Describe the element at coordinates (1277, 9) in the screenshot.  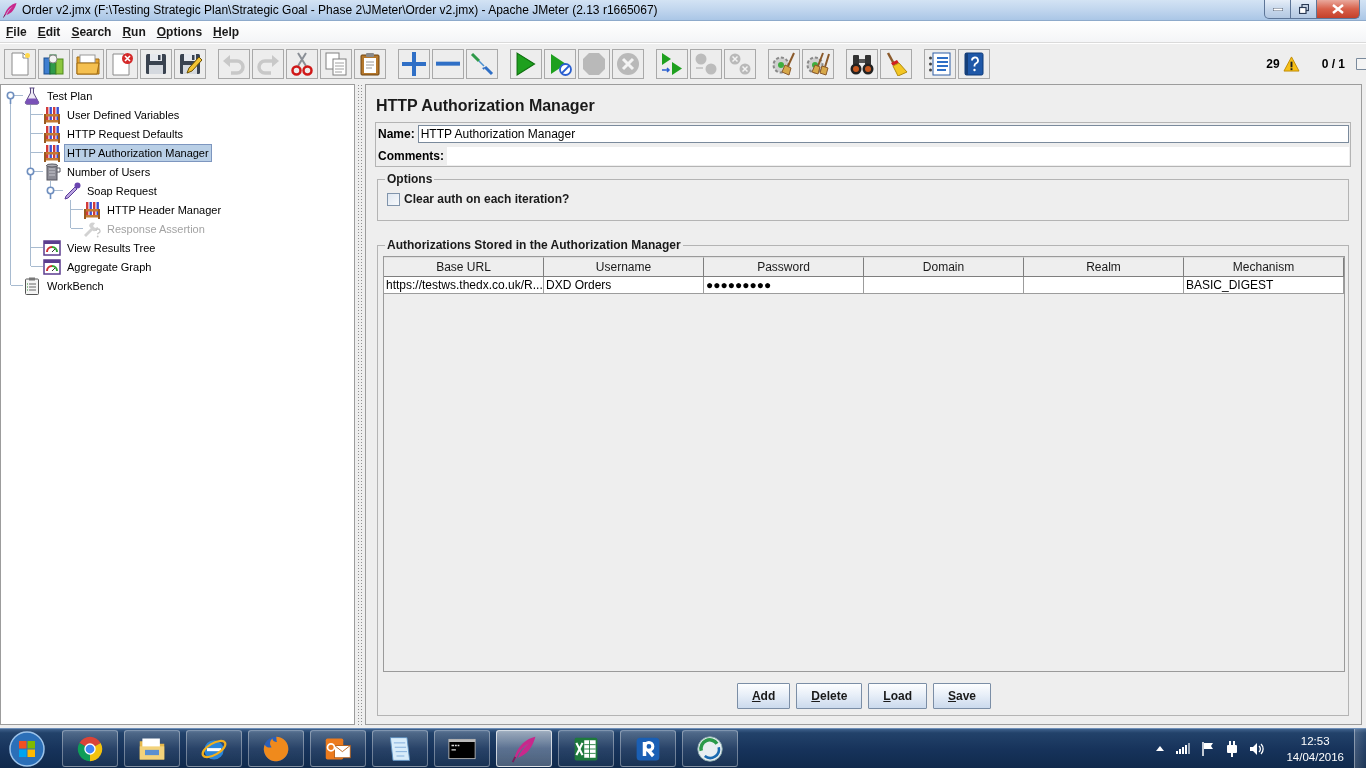
I see `minimize-button` at that location.